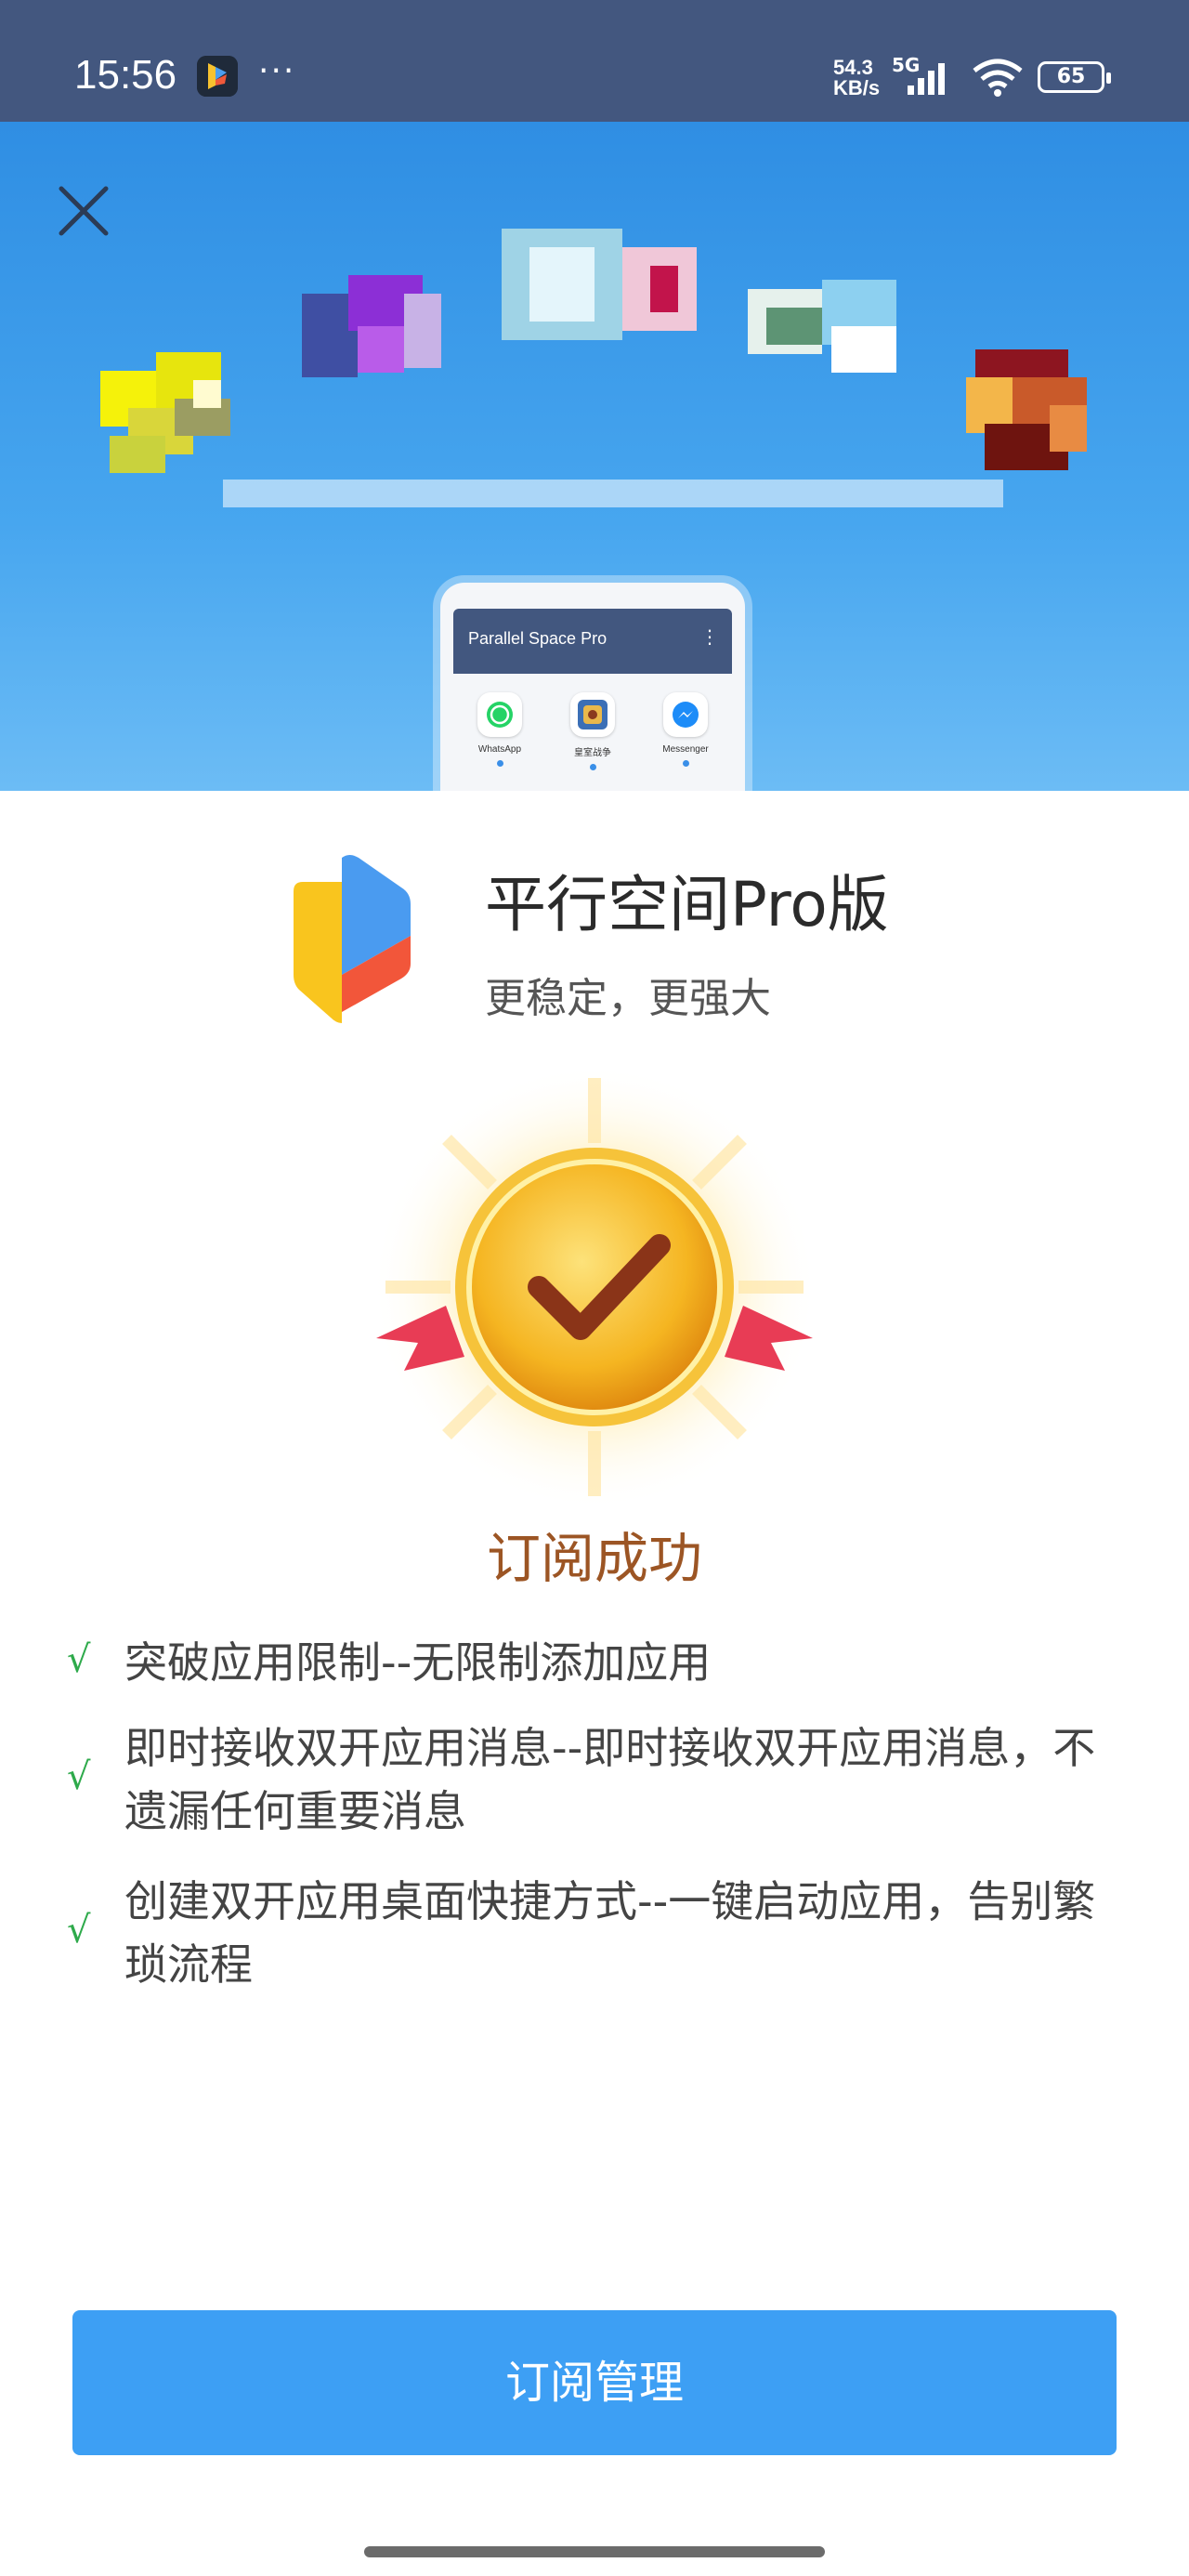 The height and width of the screenshot is (2576, 1189). I want to click on feature-text: 突破应用限制--无限制添加应用, so click(418, 1662).